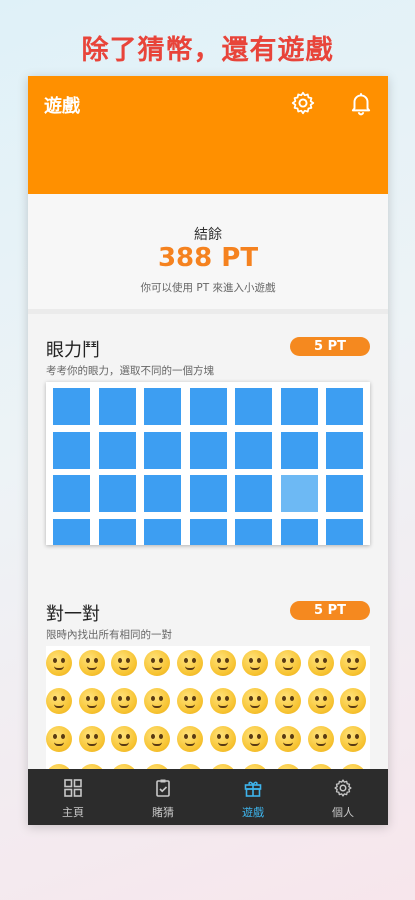 This screenshot has height=900, width=415. What do you see at coordinates (73, 350) in the screenshot?
I see `game-title: 眼力鬥` at bounding box center [73, 350].